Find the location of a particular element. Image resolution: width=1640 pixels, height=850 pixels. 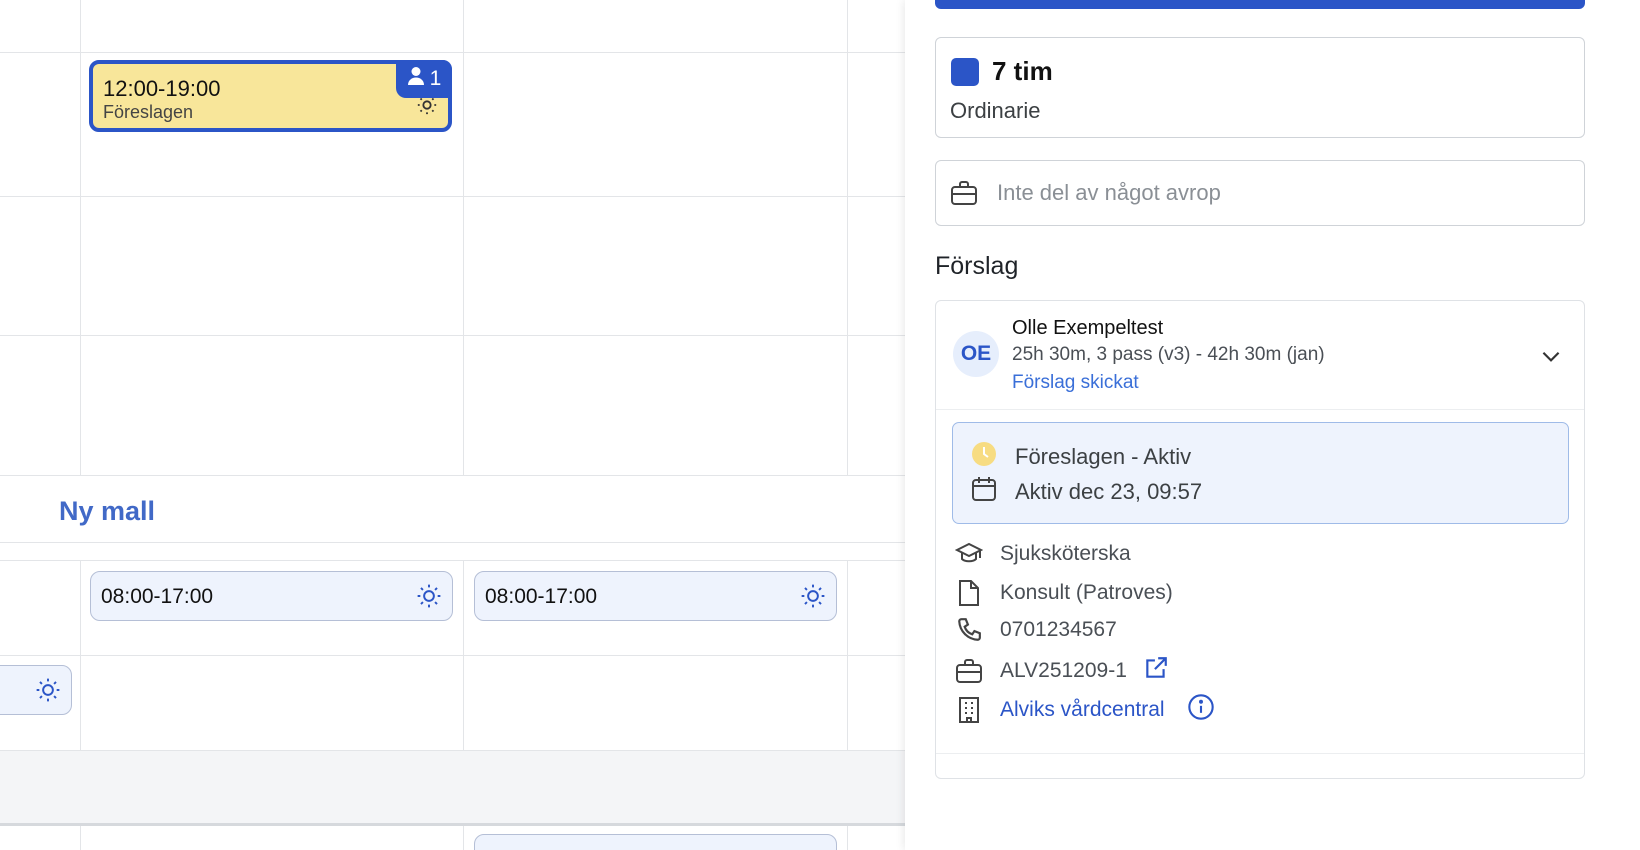

phone-row: 0701234567 is located at coordinates (1035, 630).